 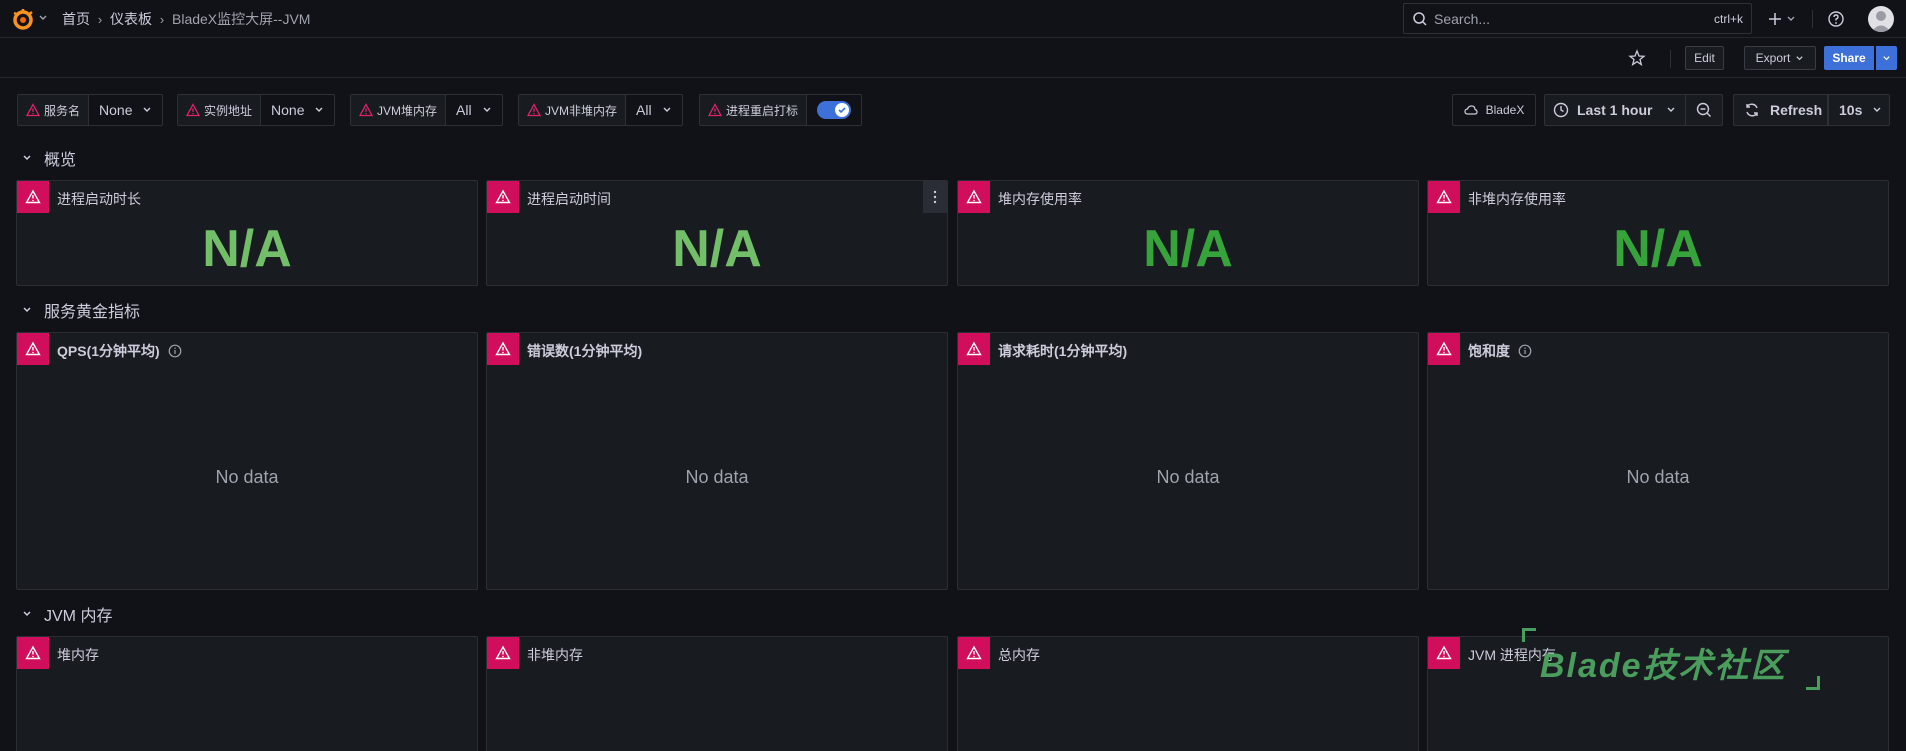 I want to click on refresh-icon, so click(x=1752, y=110).